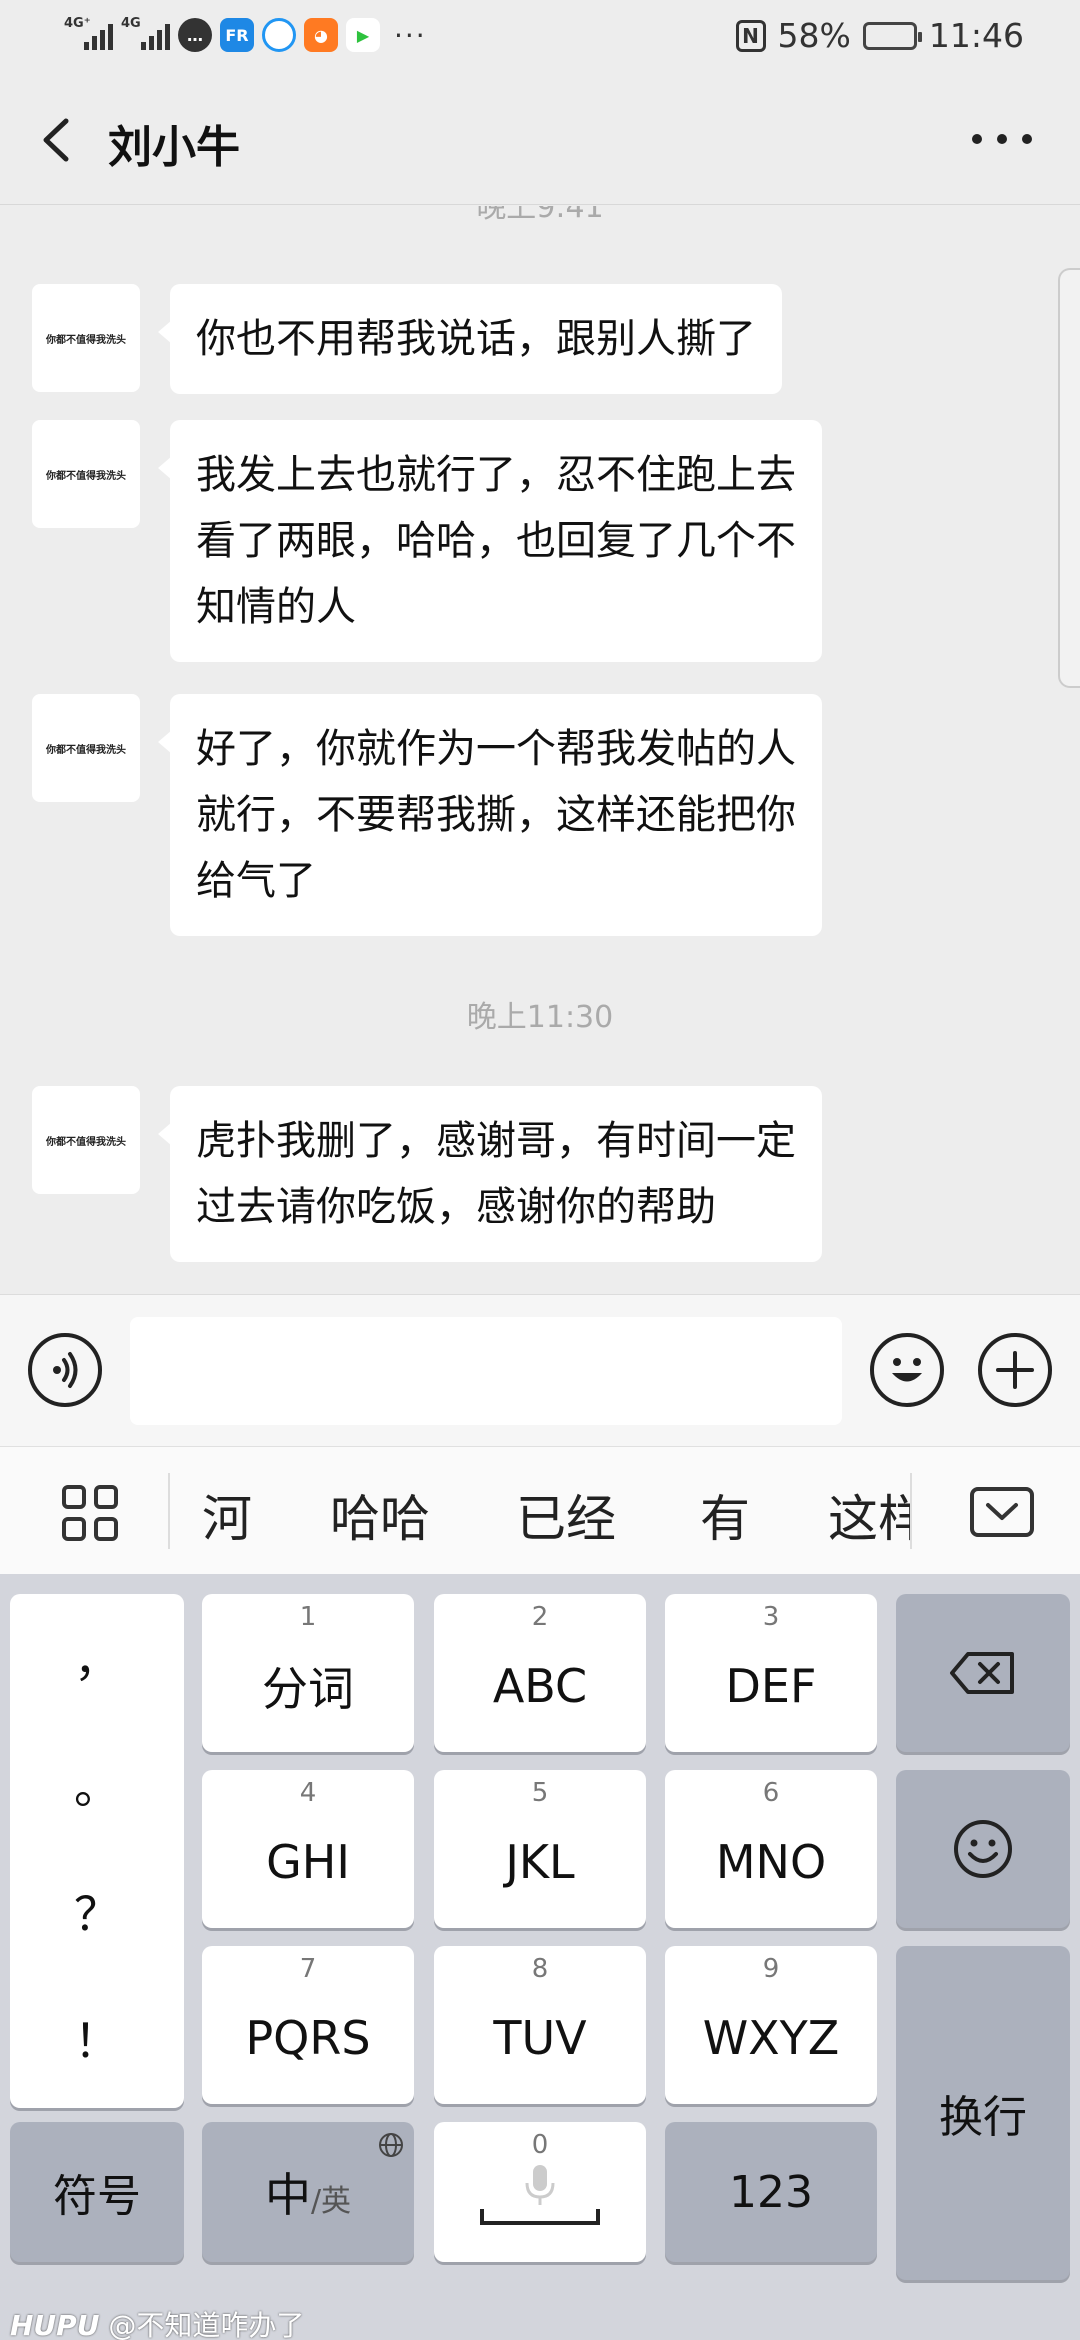 The image size is (1080, 2340). What do you see at coordinates (771, 1969) in the screenshot?
I see `key-number: 9` at bounding box center [771, 1969].